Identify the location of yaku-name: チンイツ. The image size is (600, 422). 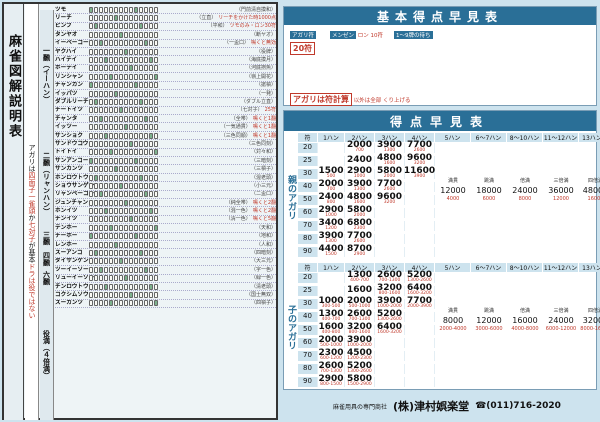
(66, 219).